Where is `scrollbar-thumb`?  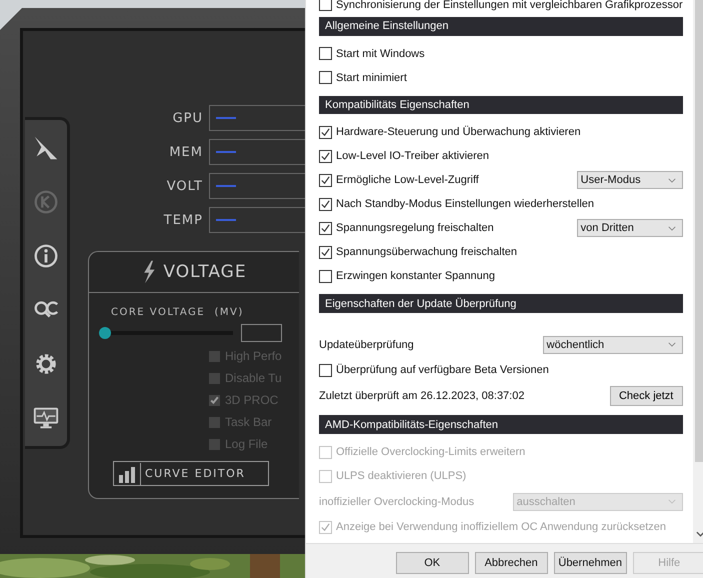
scrollbar-thumb is located at coordinates (698, 231).